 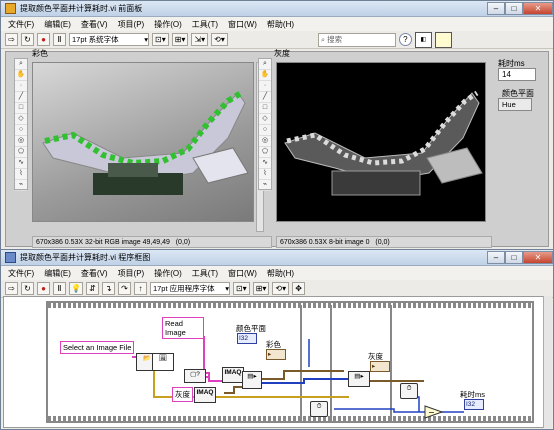 What do you see at coordinates (85, 257) in the screenshot?
I see `window-title: 提取颜色平面并计算耗时.vi 程序框图` at bounding box center [85, 257].